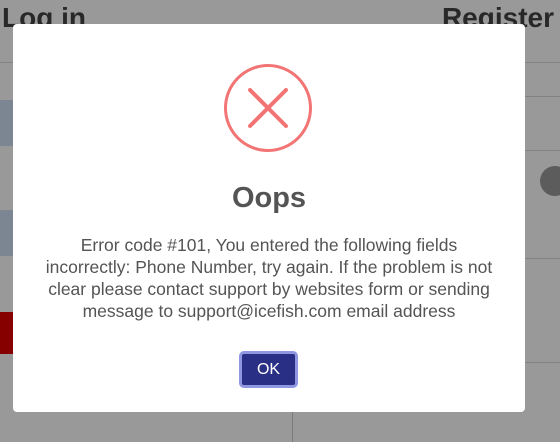 This screenshot has height=442, width=560. What do you see at coordinates (268, 108) in the screenshot?
I see `error-x-circle-icon` at bounding box center [268, 108].